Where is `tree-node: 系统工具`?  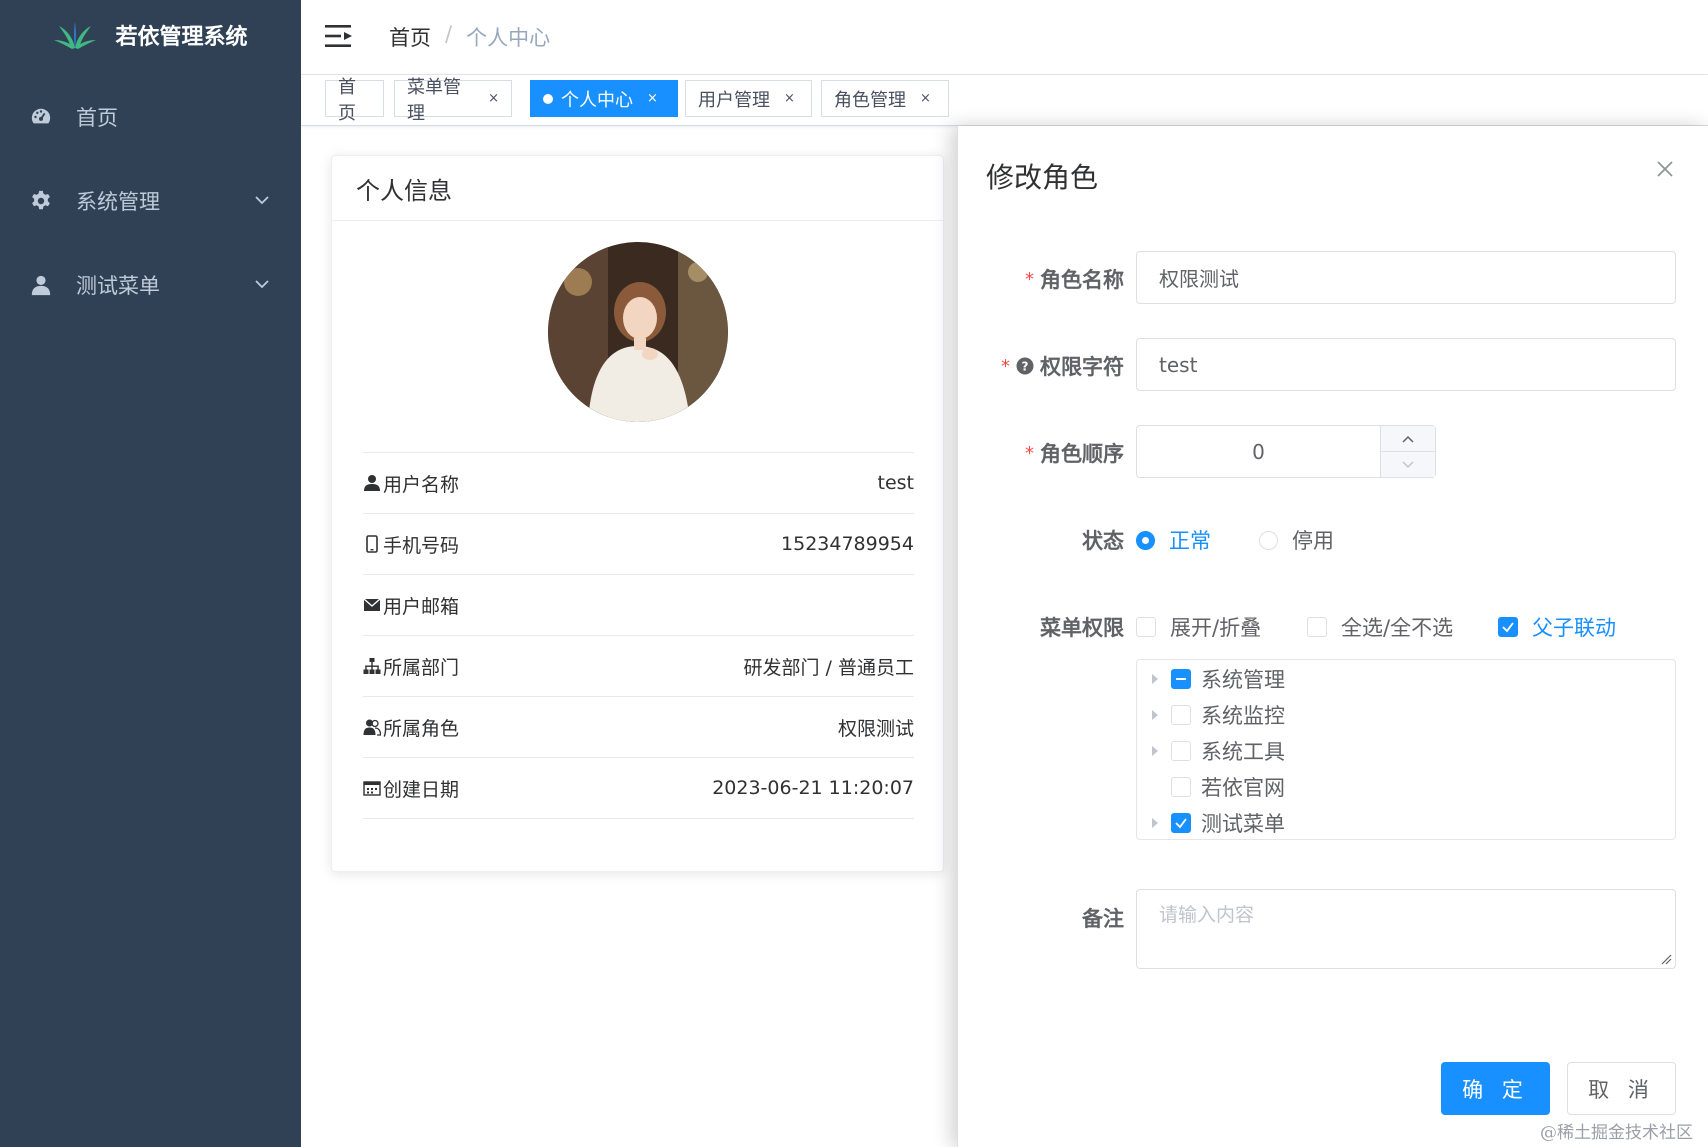 tree-node: 系统工具 is located at coordinates (1406, 751).